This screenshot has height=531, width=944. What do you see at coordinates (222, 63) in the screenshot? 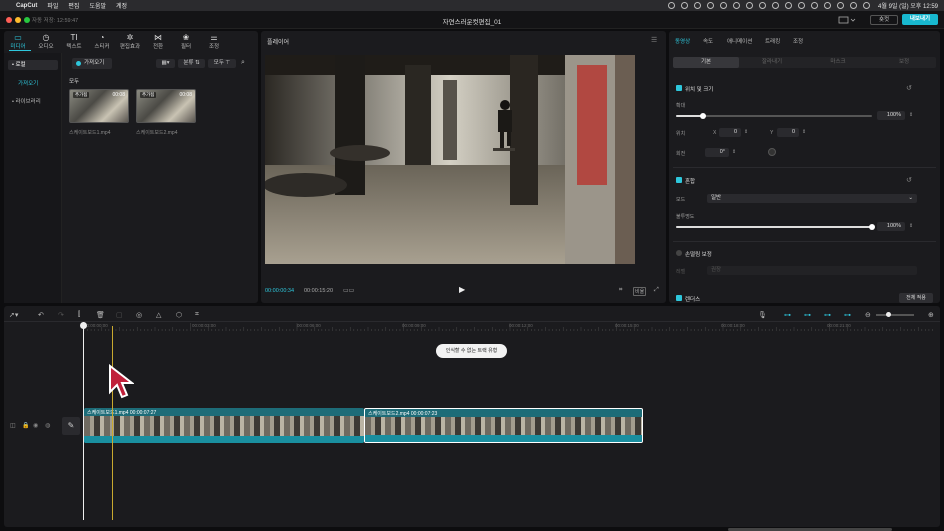
I see `filter-all-button: 모두 ⊤` at bounding box center [222, 63].